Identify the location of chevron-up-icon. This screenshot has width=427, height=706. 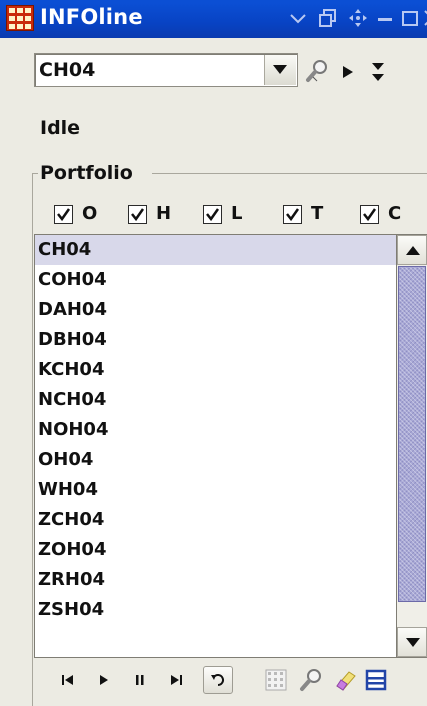
(413, 250).